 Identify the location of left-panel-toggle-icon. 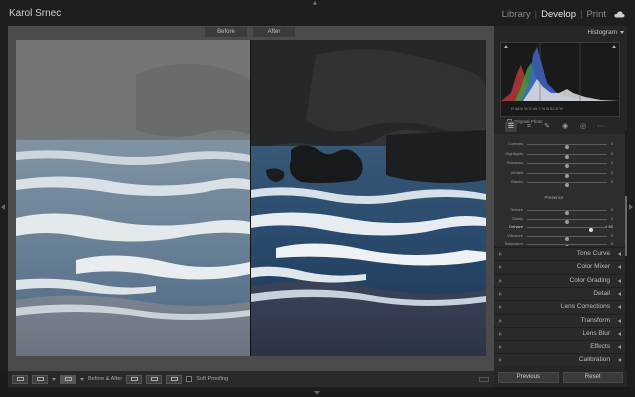
(3, 207).